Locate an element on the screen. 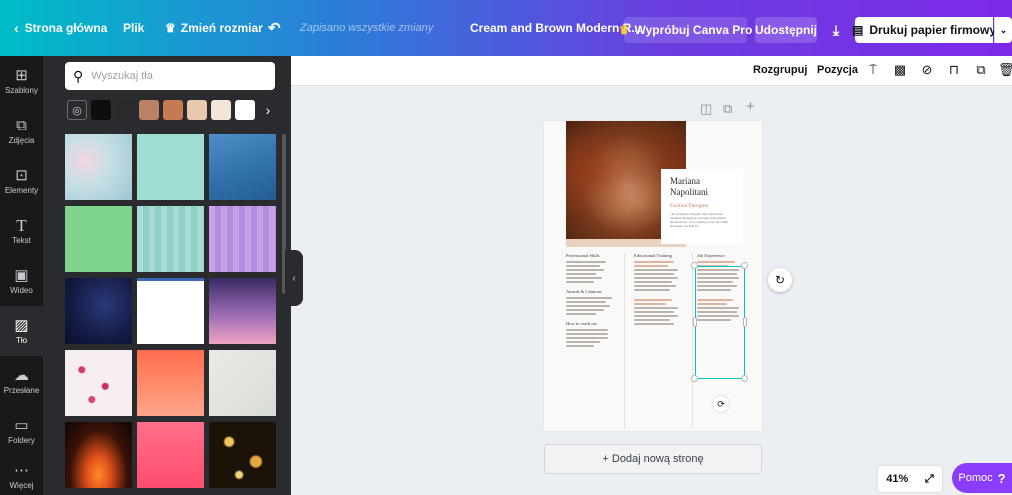  print-button: ▤ Drukuj papier firmowy is located at coordinates (924, 30).